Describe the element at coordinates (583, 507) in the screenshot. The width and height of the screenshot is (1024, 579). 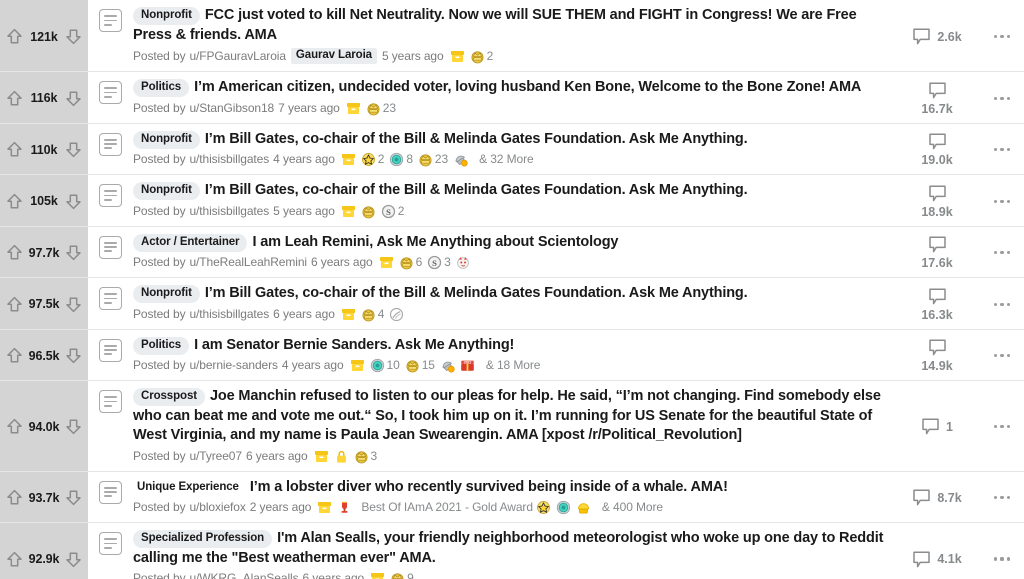
I see `helpful-award-icon` at that location.